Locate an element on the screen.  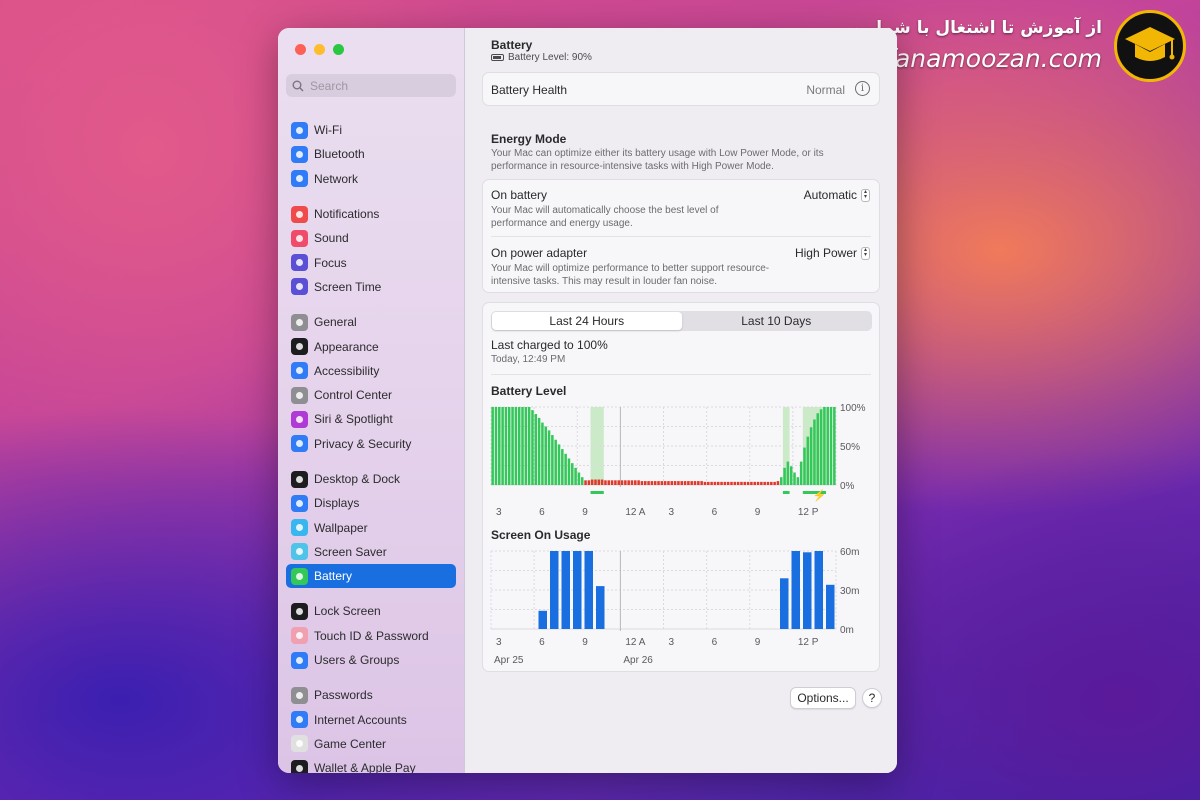
sidebar-item-passwords: Passwords is located at coordinates (371, 695).